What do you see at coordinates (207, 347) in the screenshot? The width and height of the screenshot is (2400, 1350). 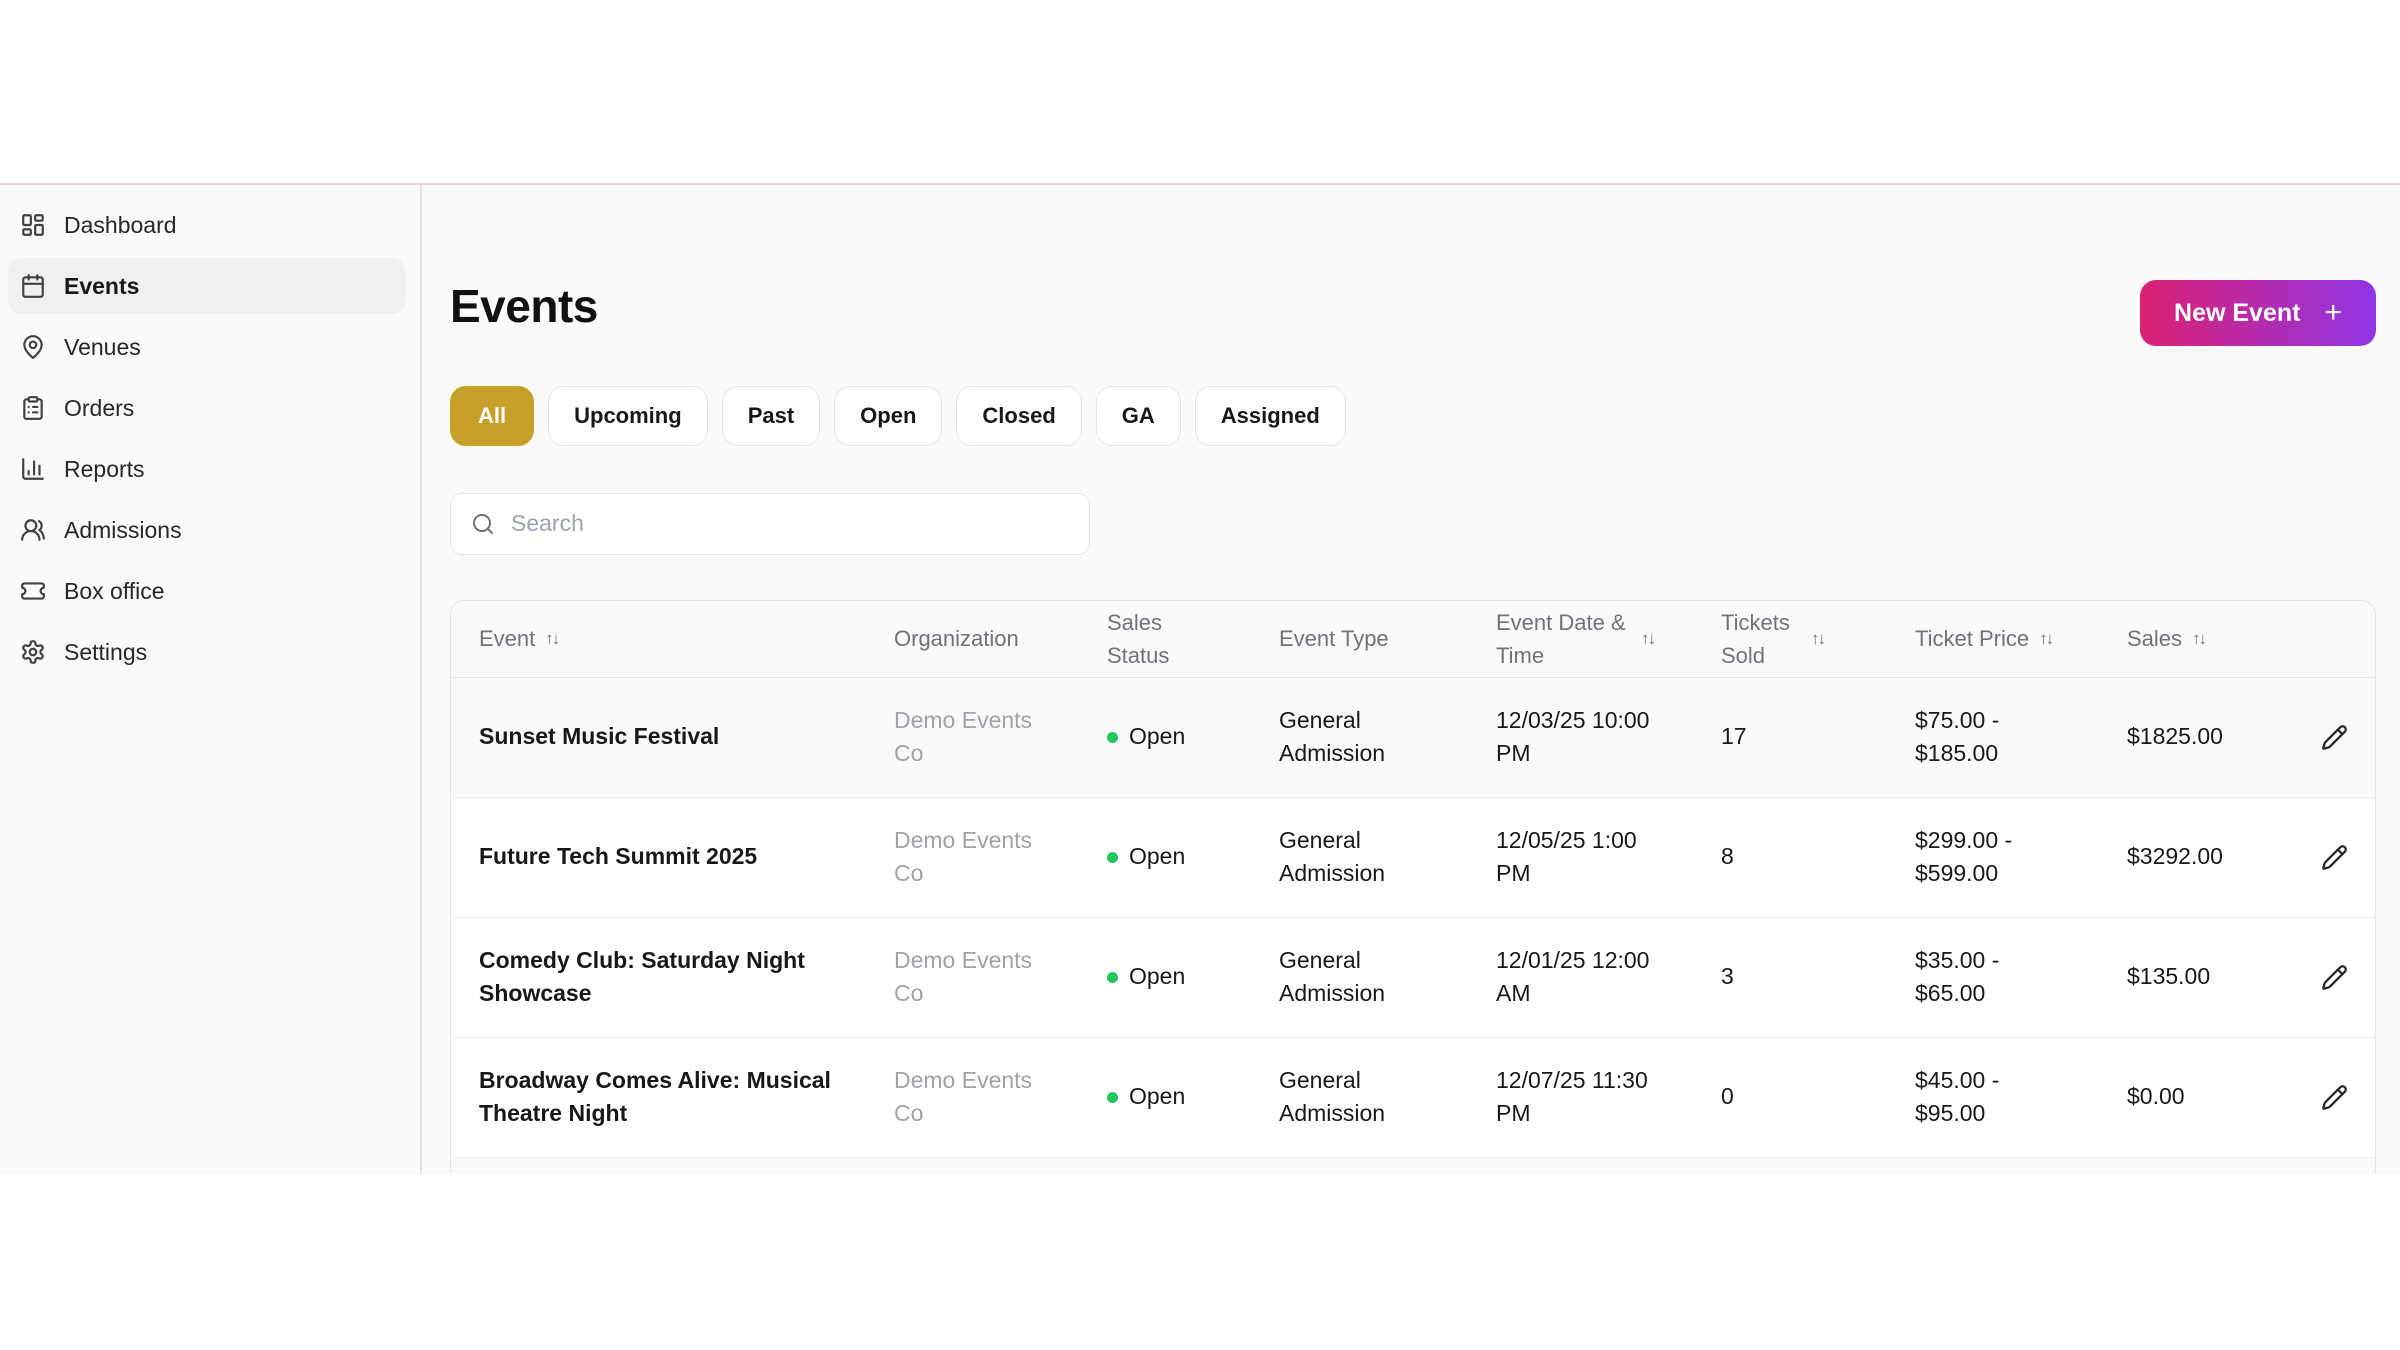 I see `sidebar-item-venues: Venues` at bounding box center [207, 347].